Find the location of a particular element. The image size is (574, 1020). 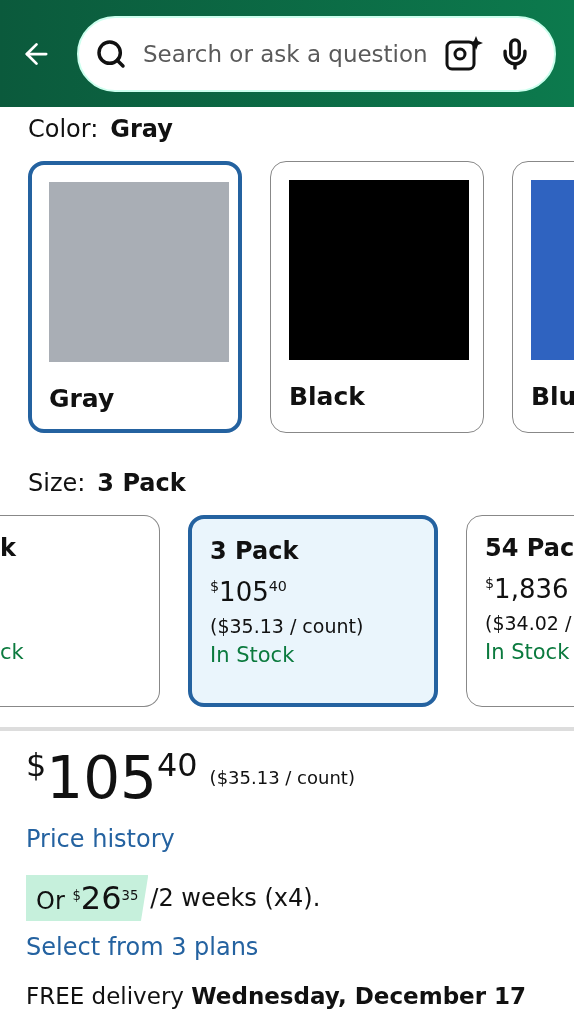

size-label: Size: is located at coordinates (57, 483).